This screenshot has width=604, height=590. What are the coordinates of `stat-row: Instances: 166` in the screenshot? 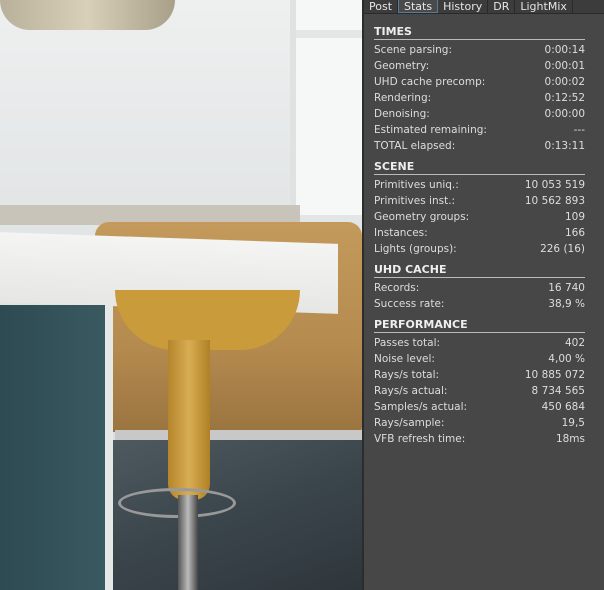 It's located at (479, 233).